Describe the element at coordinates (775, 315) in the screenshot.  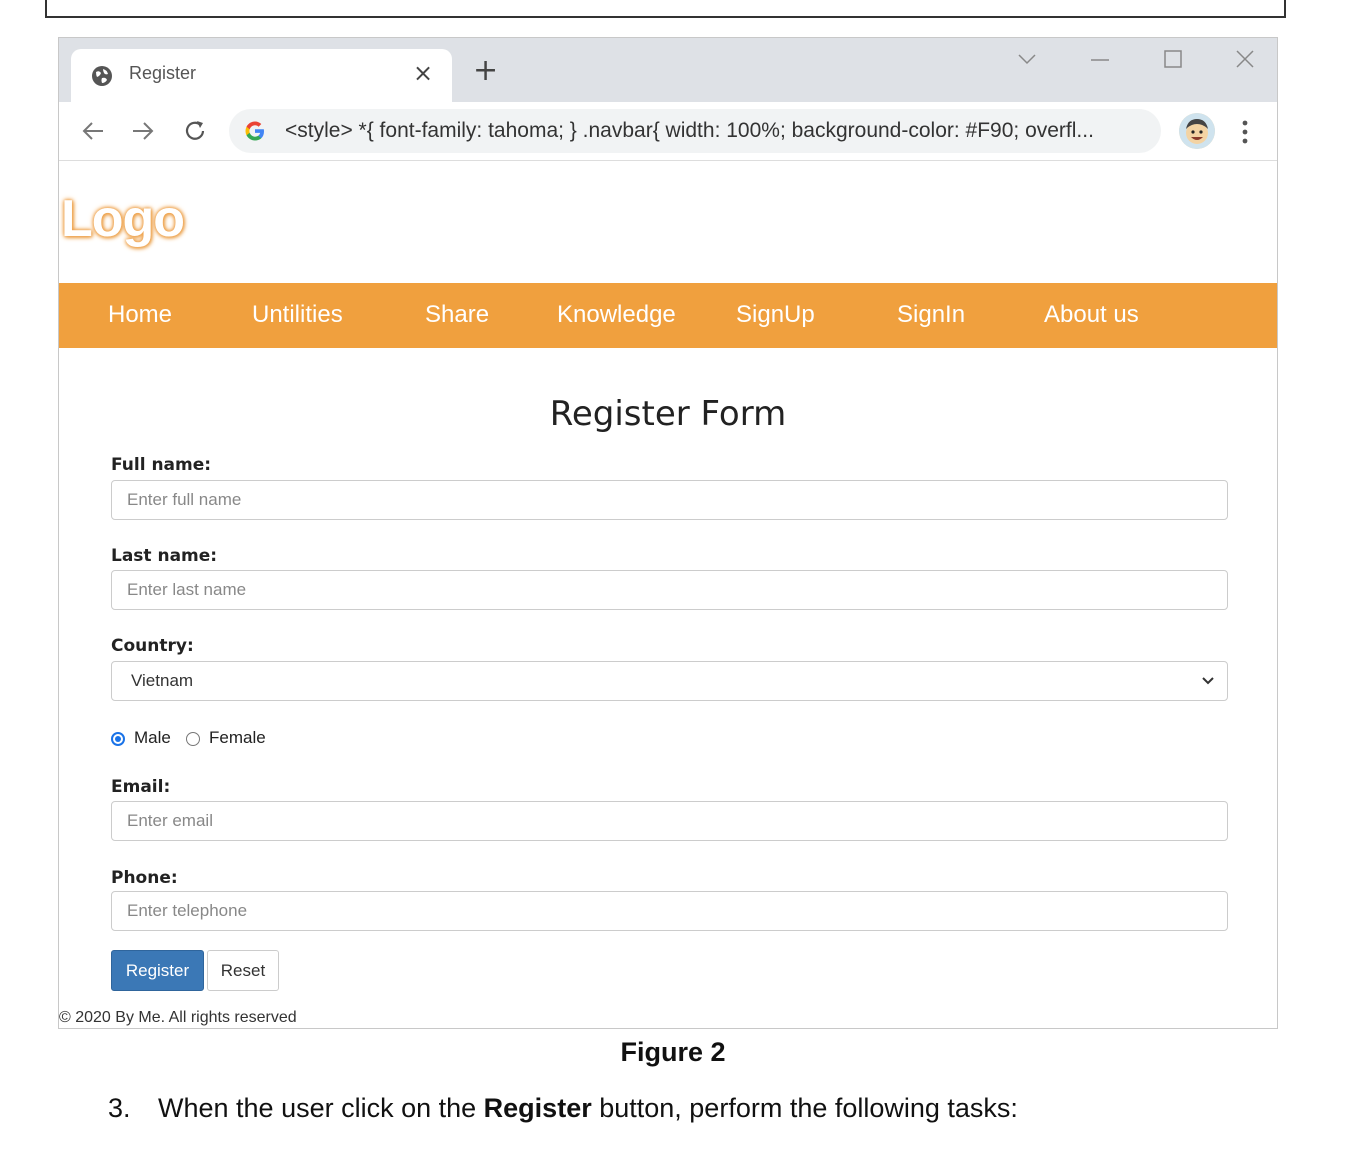
I see `nav-signup: SignUp` at that location.